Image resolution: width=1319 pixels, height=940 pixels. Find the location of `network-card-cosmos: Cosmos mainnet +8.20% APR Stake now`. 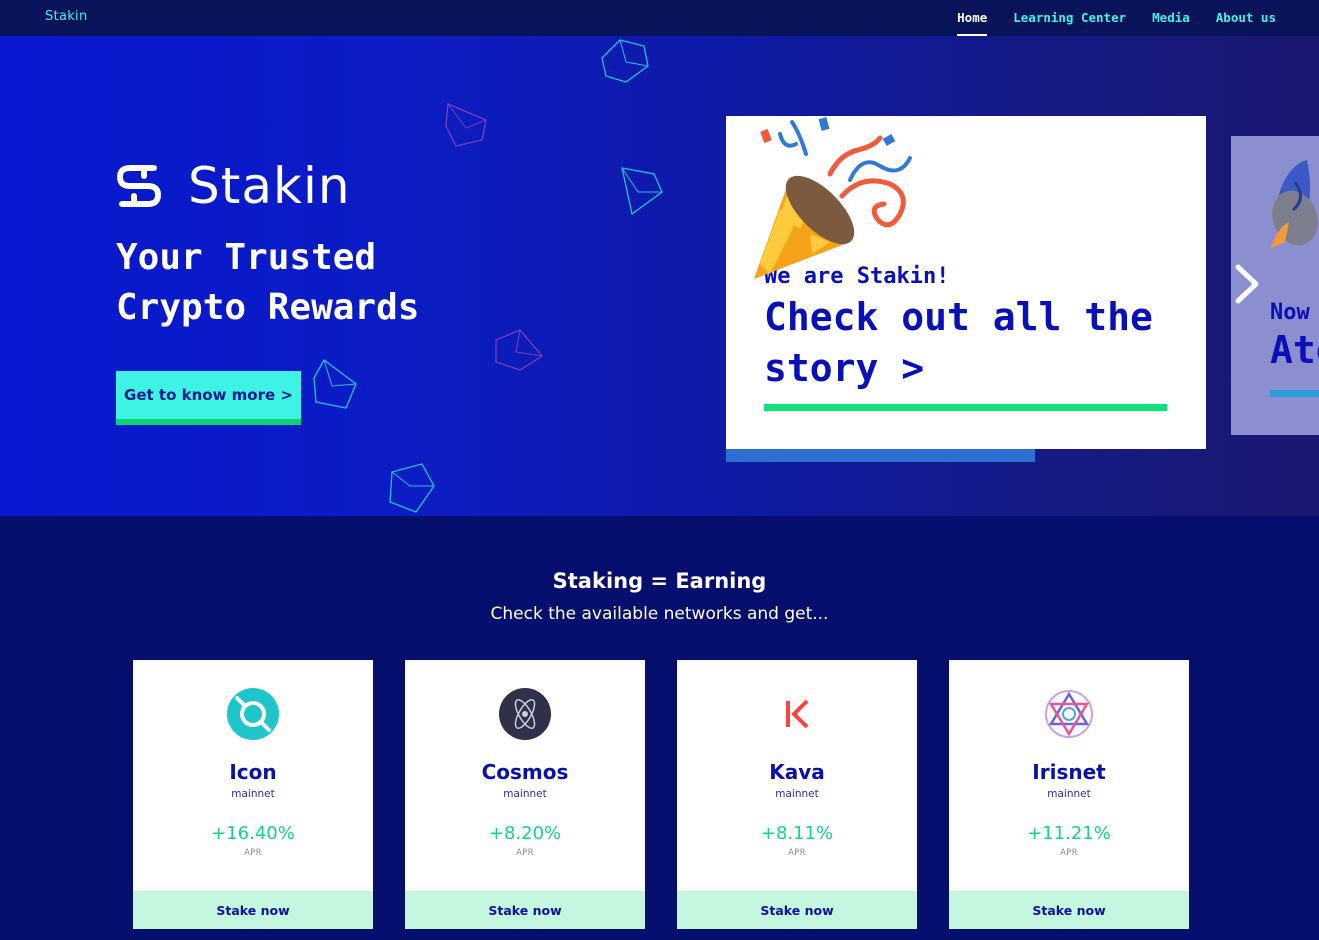

network-card-cosmos: Cosmos mainnet +8.20% APR Stake now is located at coordinates (525, 794).